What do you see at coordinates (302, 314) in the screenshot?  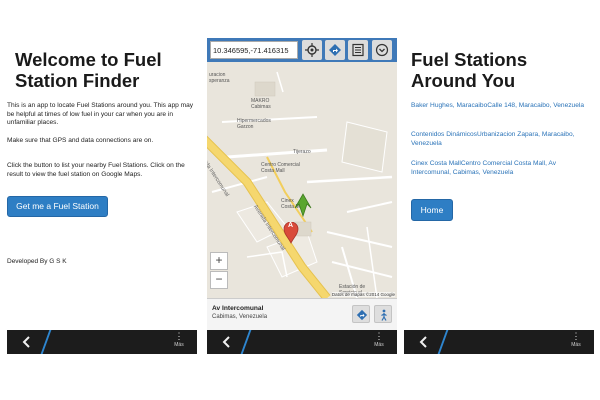 I see `place-info-bar: Av Intercomunal Cabimas, Venezuela` at bounding box center [302, 314].